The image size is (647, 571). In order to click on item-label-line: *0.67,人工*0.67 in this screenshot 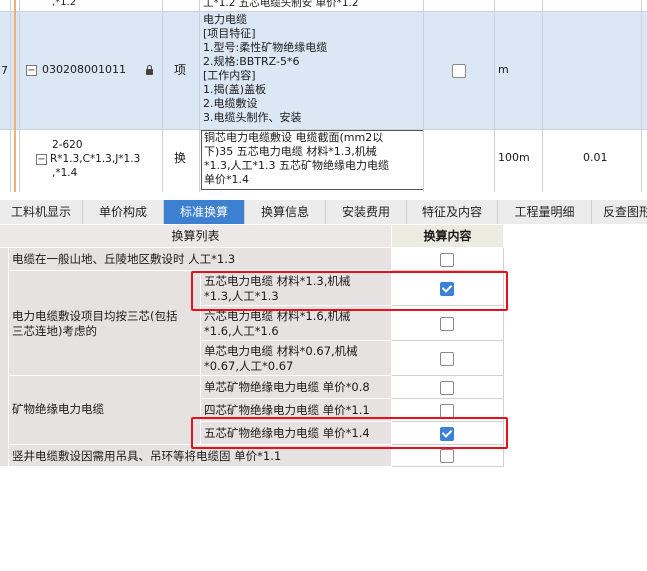, I will do `click(249, 366)`.